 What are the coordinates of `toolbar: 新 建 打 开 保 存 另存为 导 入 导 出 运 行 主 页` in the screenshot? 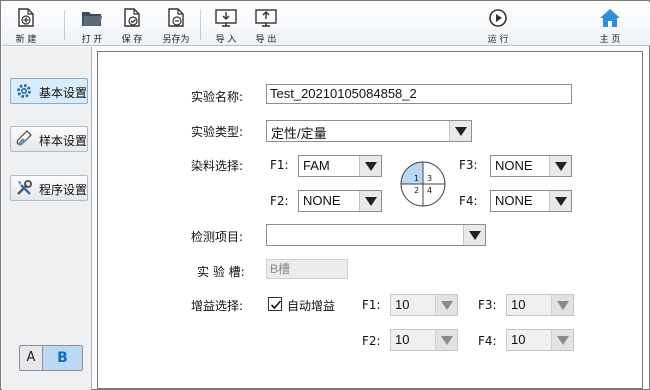 It's located at (326, 24).